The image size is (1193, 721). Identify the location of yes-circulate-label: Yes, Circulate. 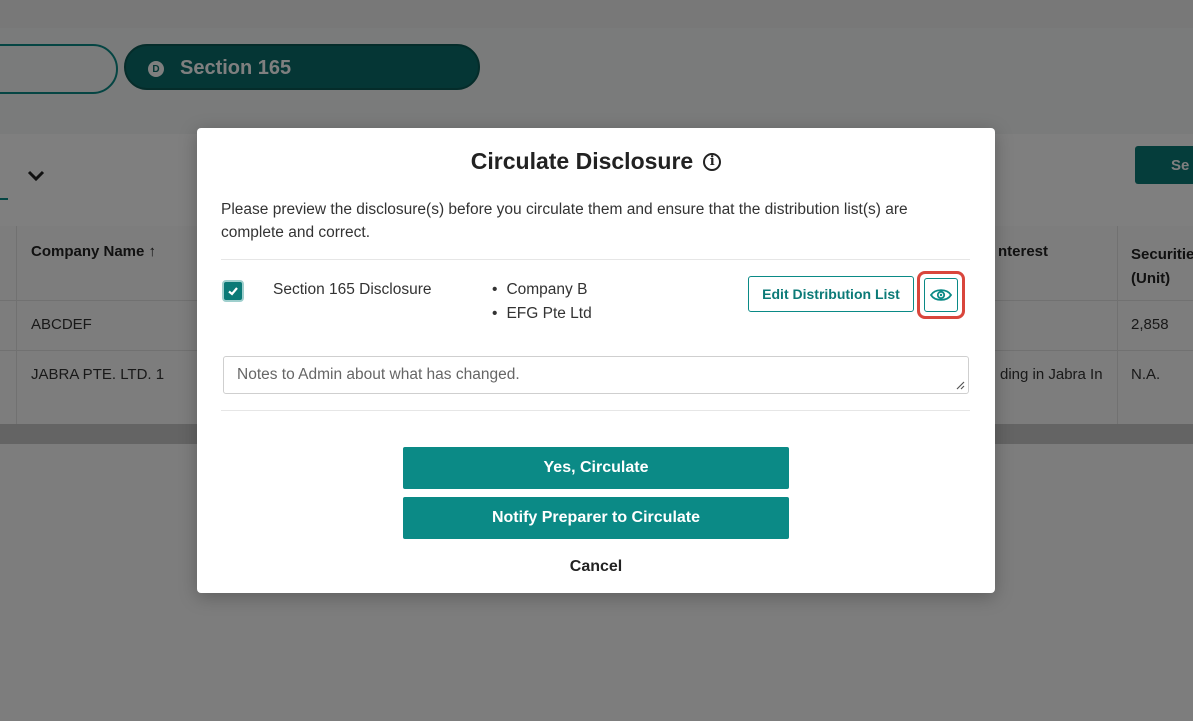
(596, 467).